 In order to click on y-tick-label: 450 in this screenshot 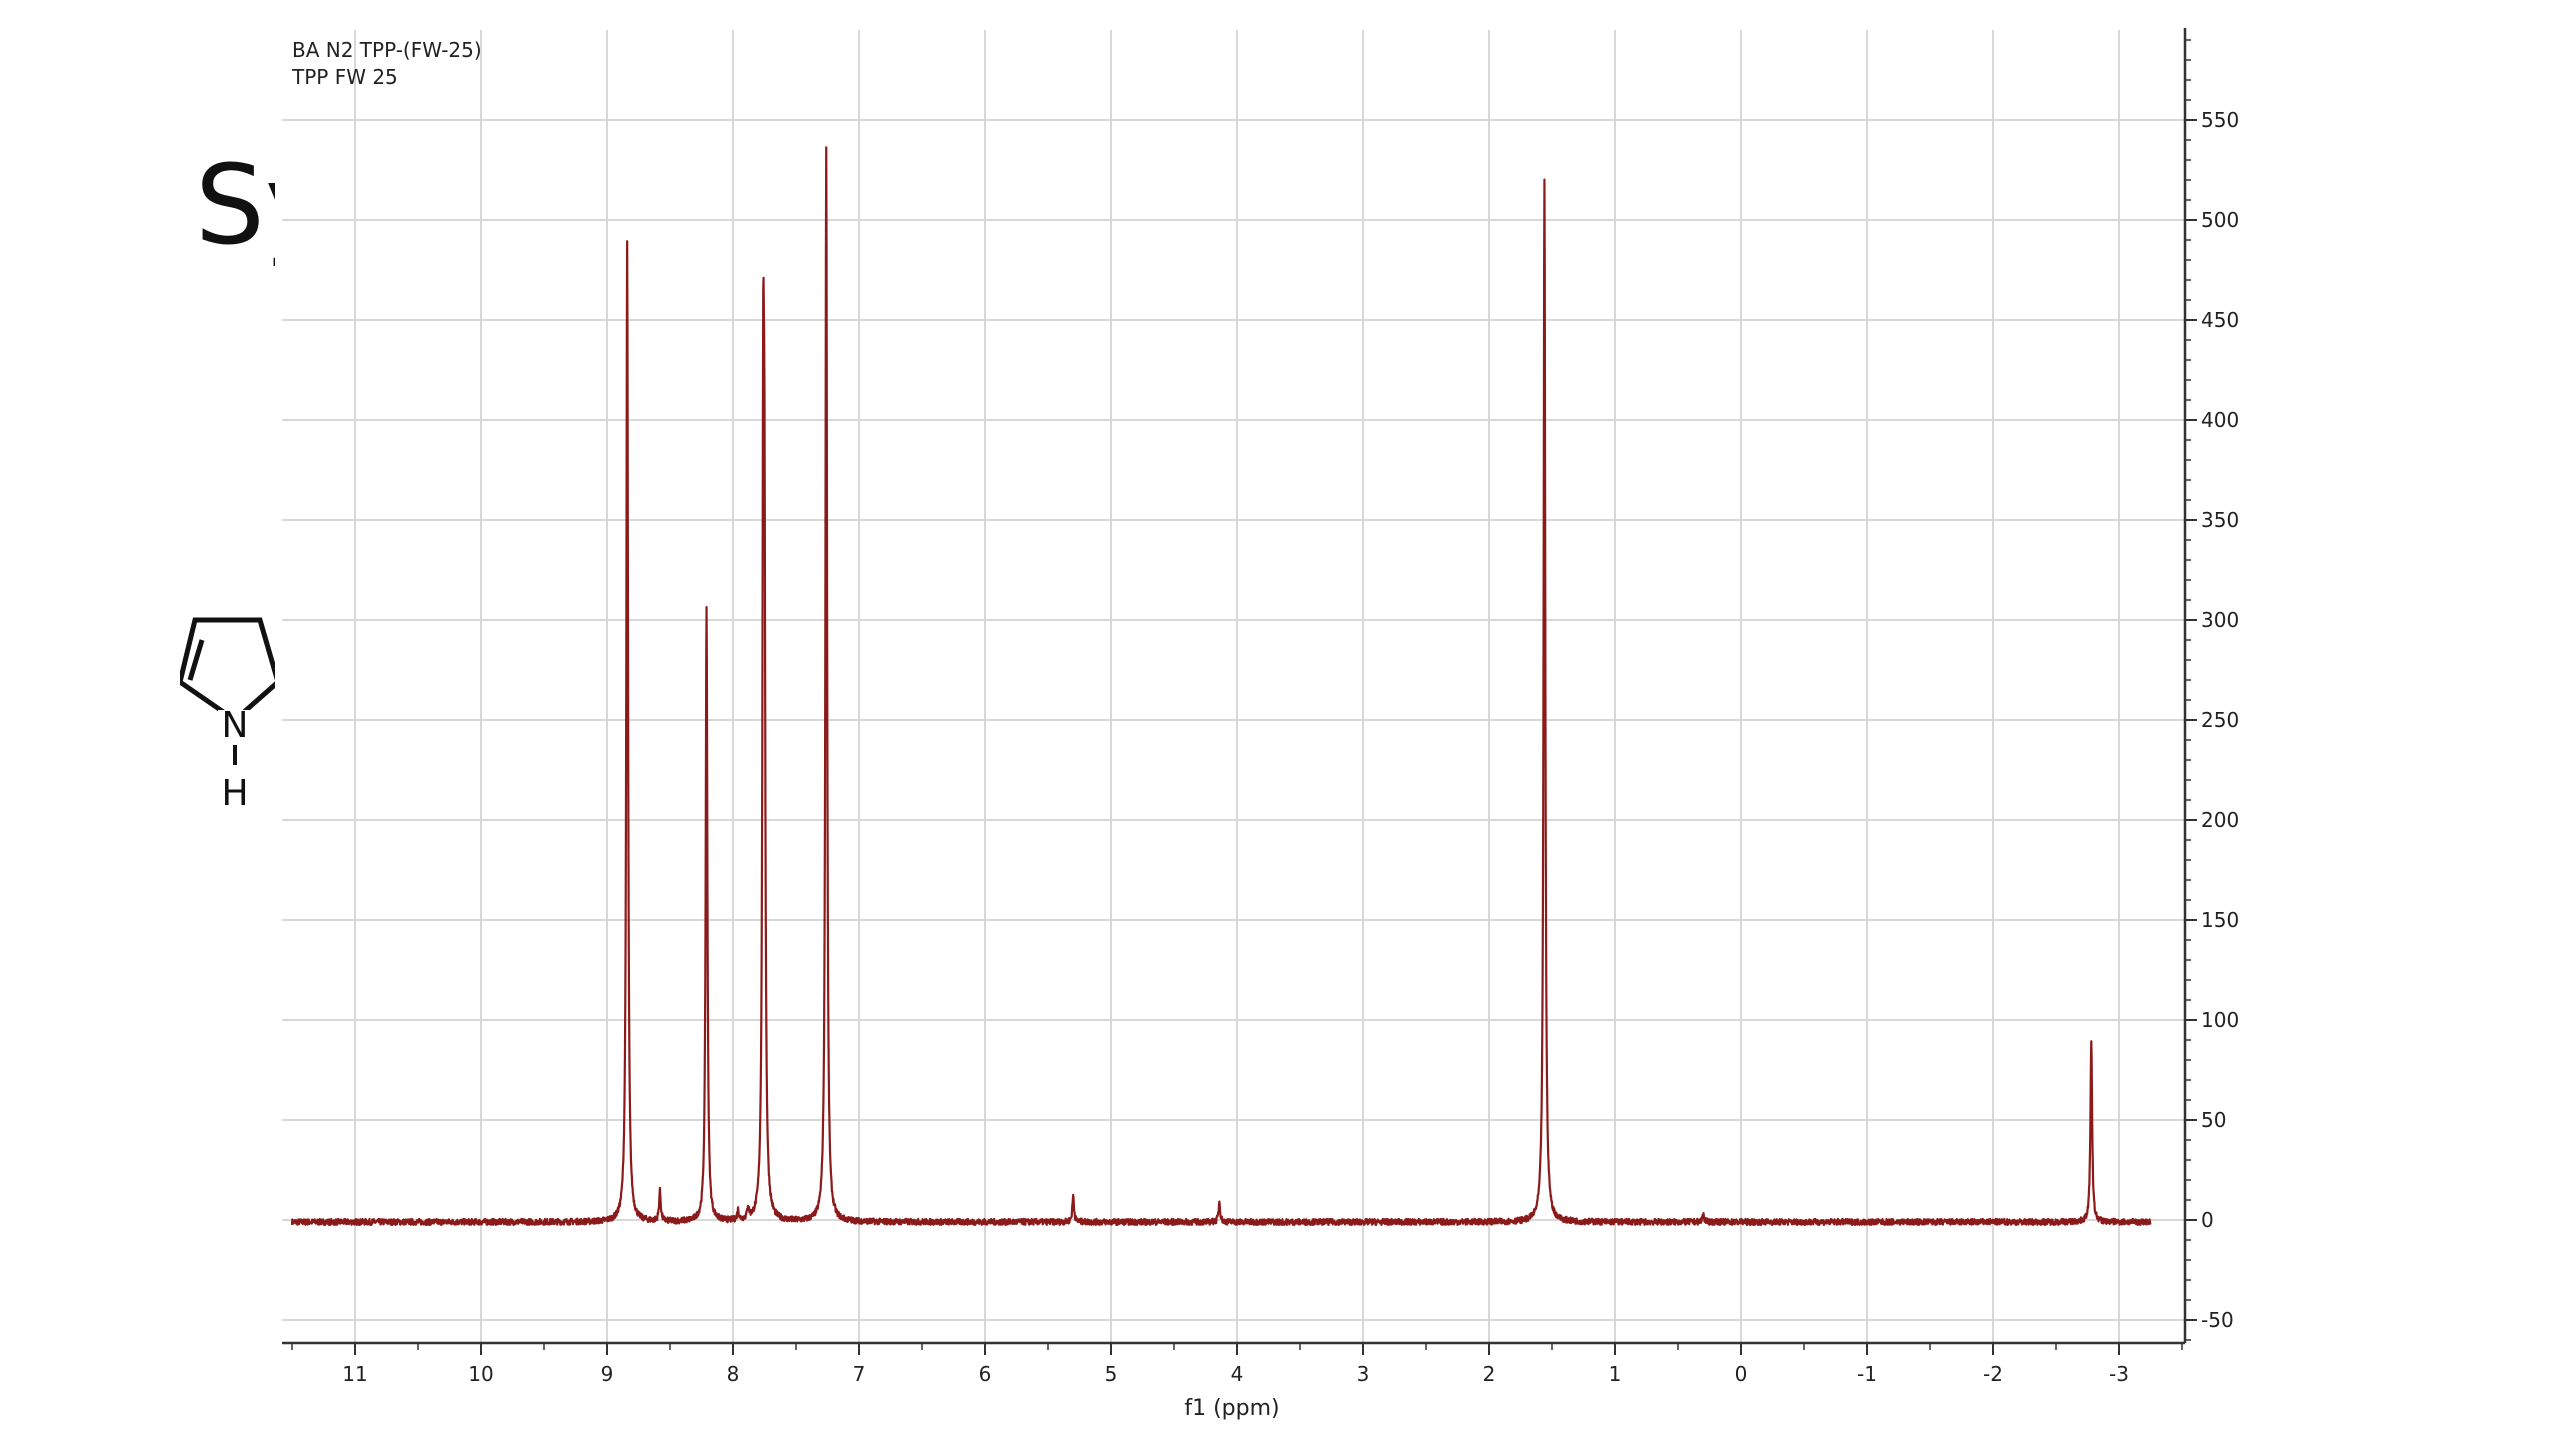, I will do `click(2220, 320)`.